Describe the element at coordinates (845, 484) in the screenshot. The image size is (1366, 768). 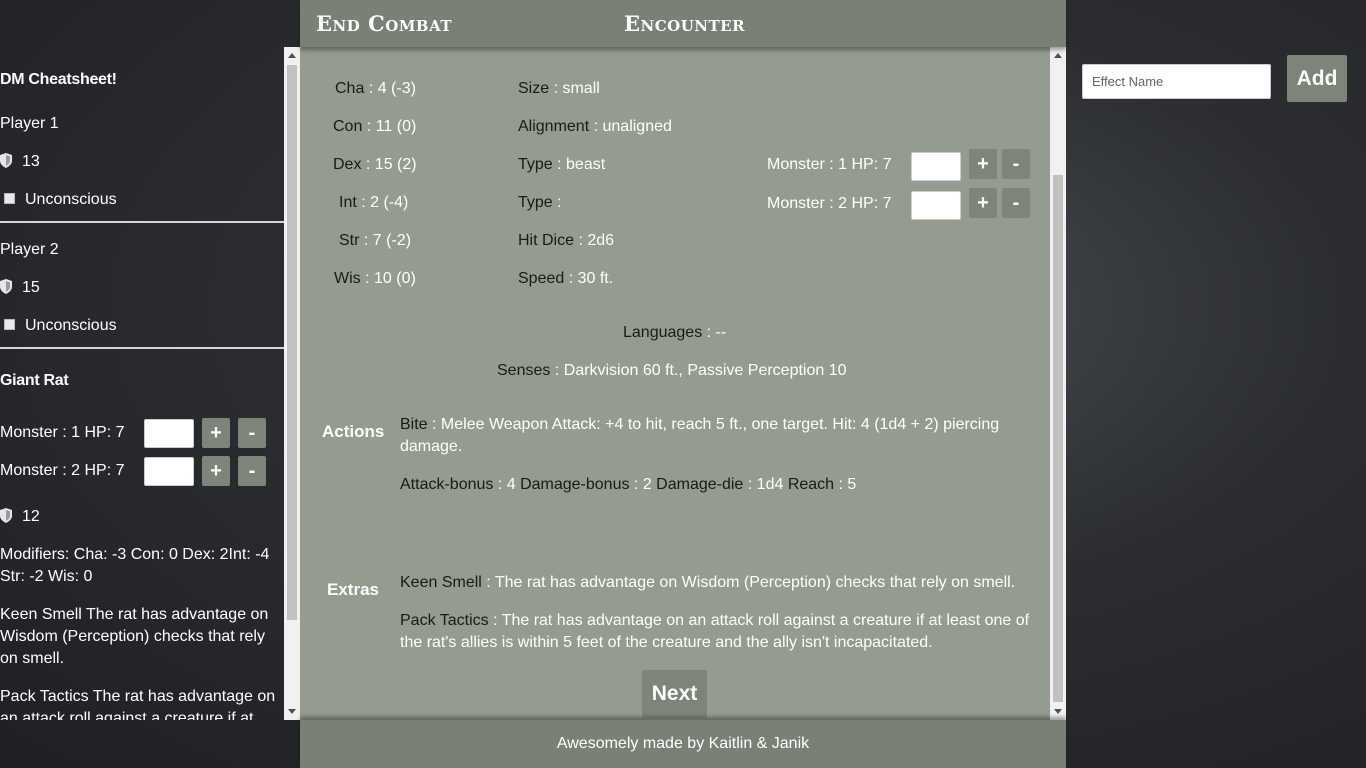
I see `reach-value: : 5` at that location.